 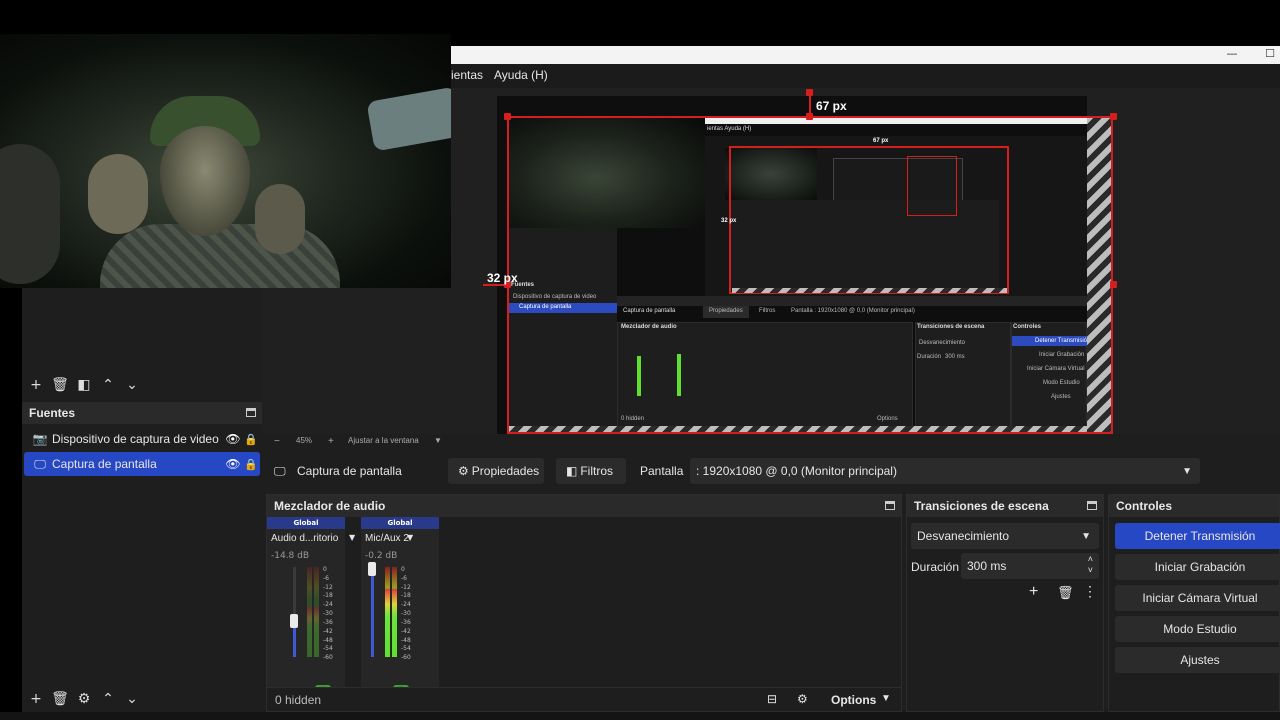 What do you see at coordinates (316, 612) in the screenshot?
I see `meter-right` at bounding box center [316, 612].